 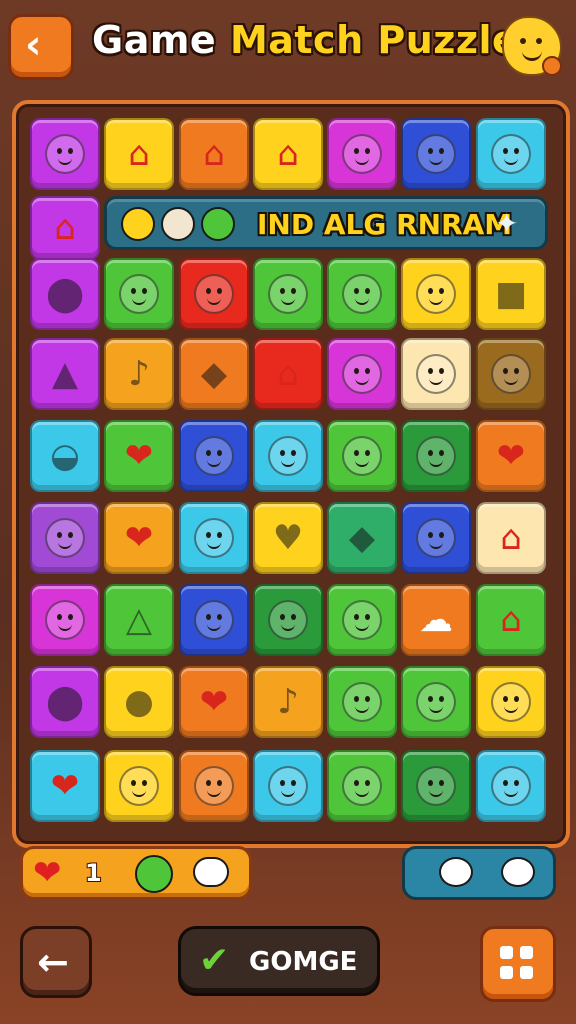 What do you see at coordinates (56, 962) in the screenshot?
I see `back-arrow-button: ←` at bounding box center [56, 962].